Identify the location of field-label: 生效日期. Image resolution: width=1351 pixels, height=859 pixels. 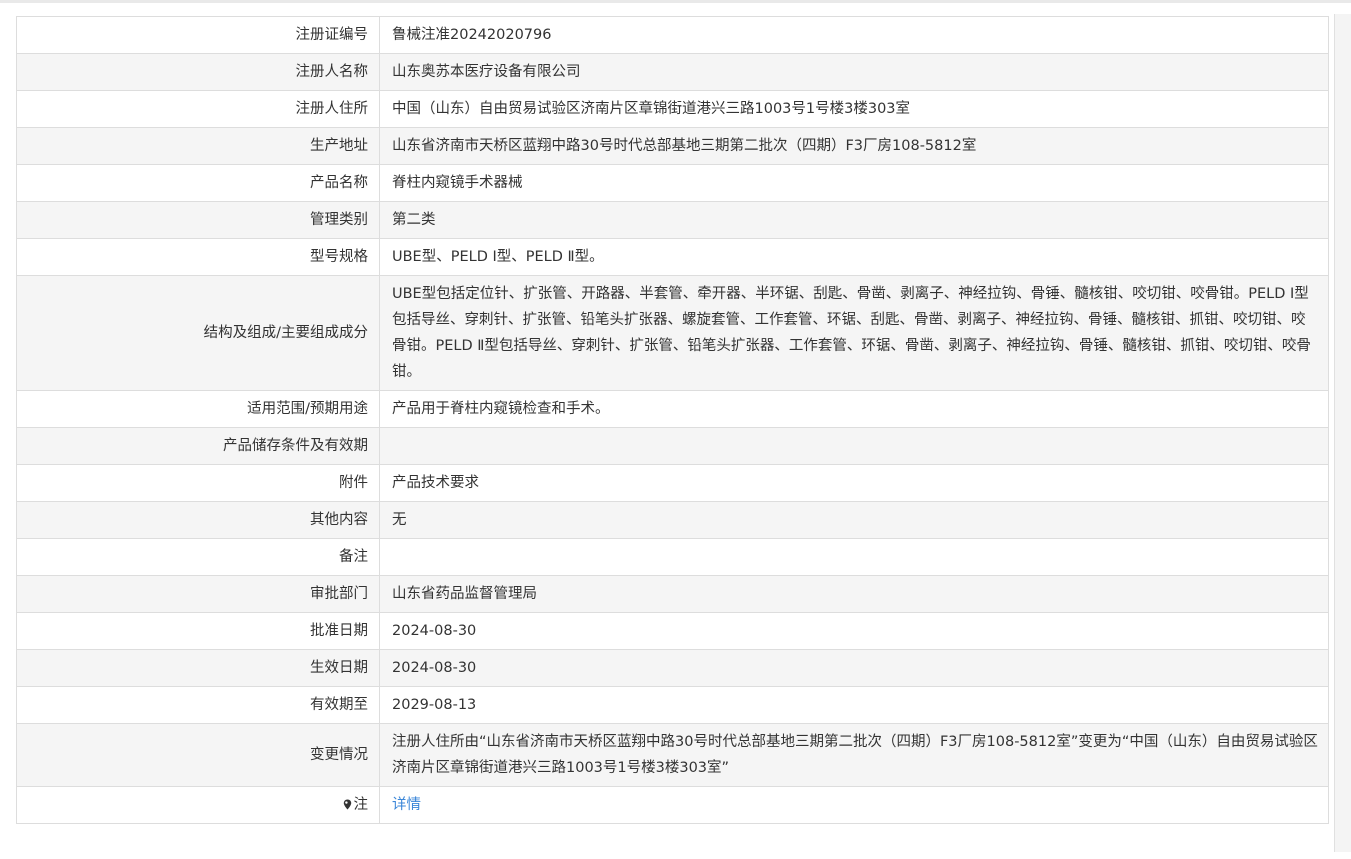
(198, 668).